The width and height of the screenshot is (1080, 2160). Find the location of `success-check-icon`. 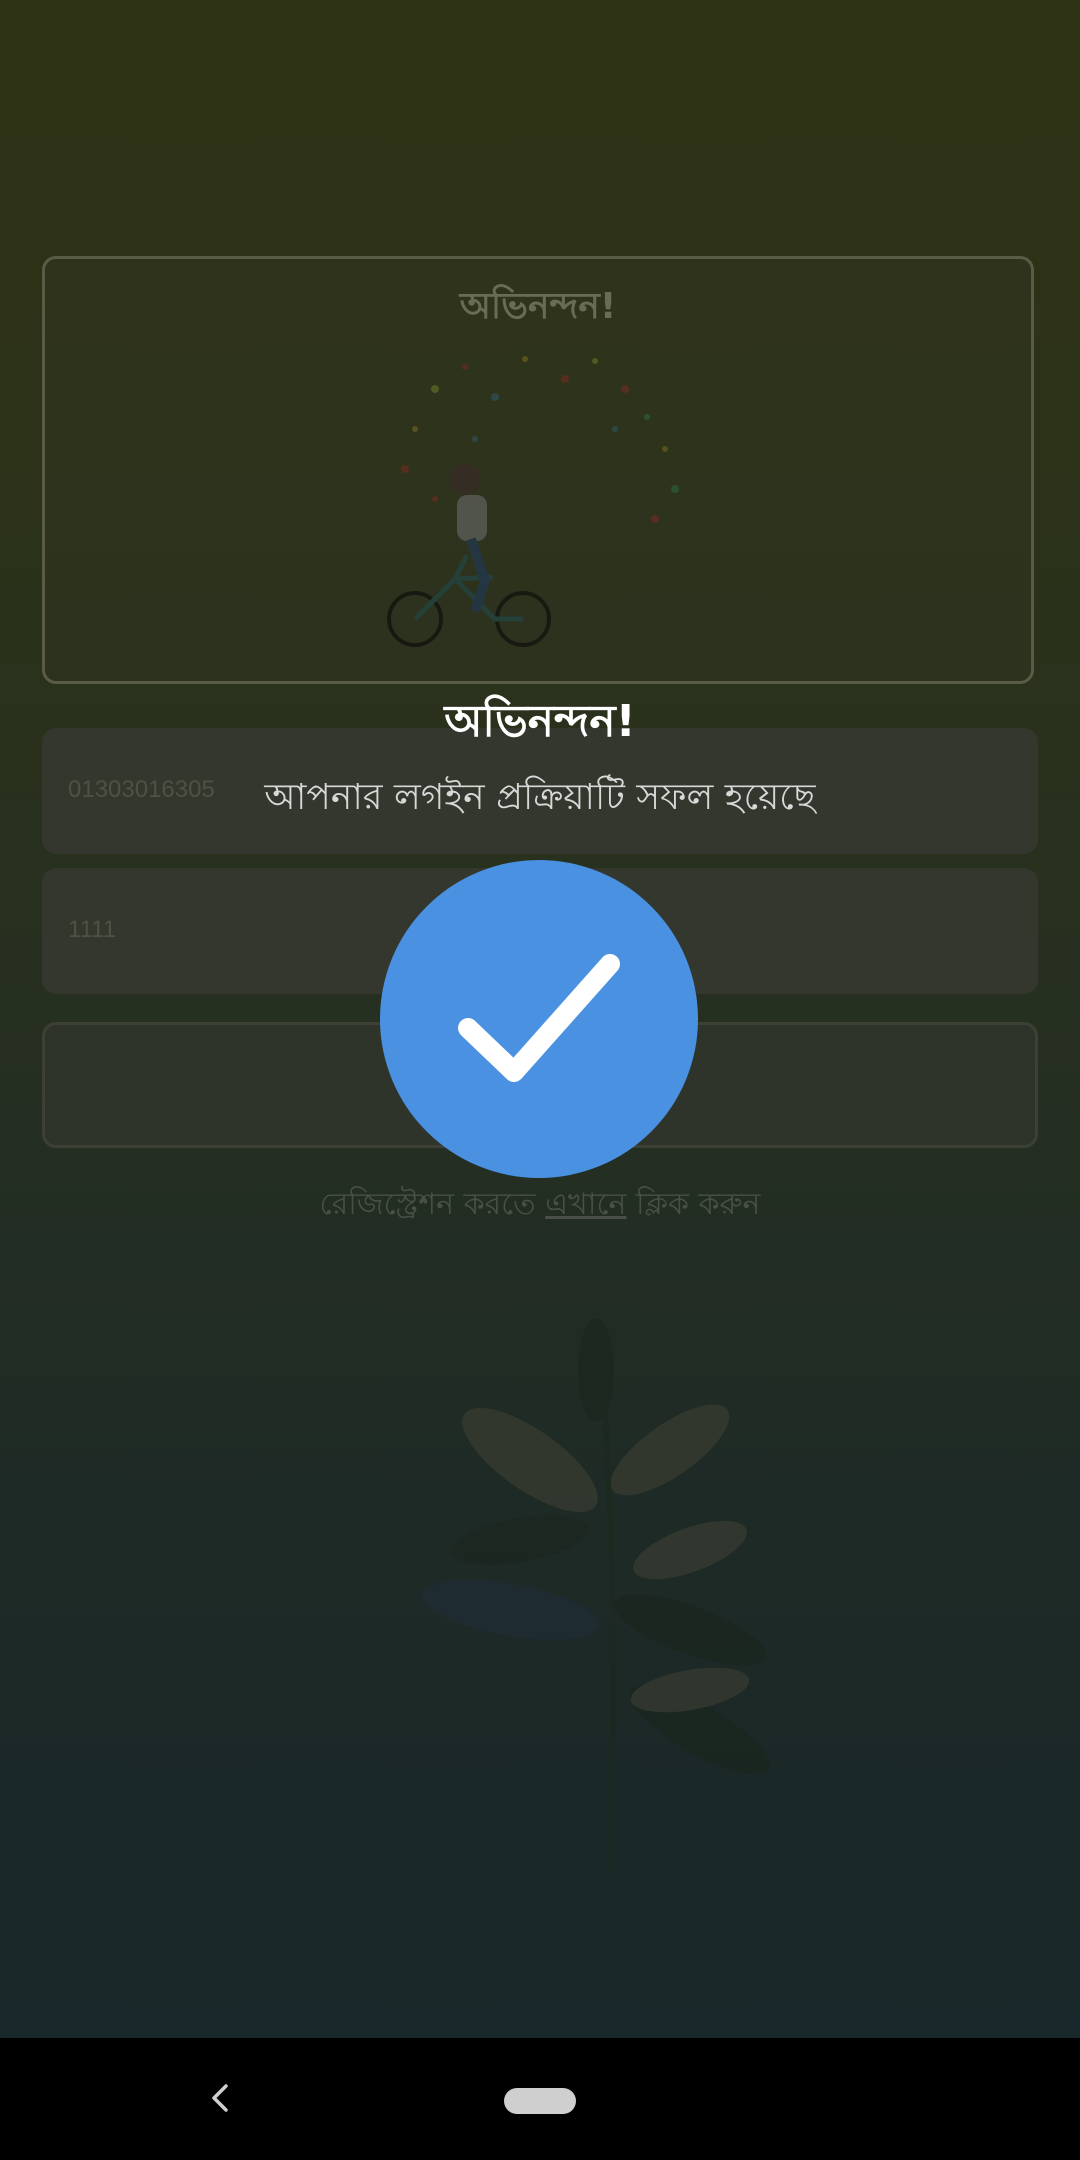

success-check-icon is located at coordinates (539, 1019).